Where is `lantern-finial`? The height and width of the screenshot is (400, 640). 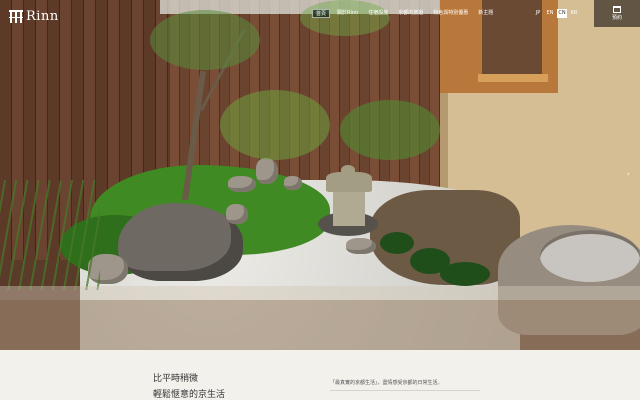 lantern-finial is located at coordinates (348, 170).